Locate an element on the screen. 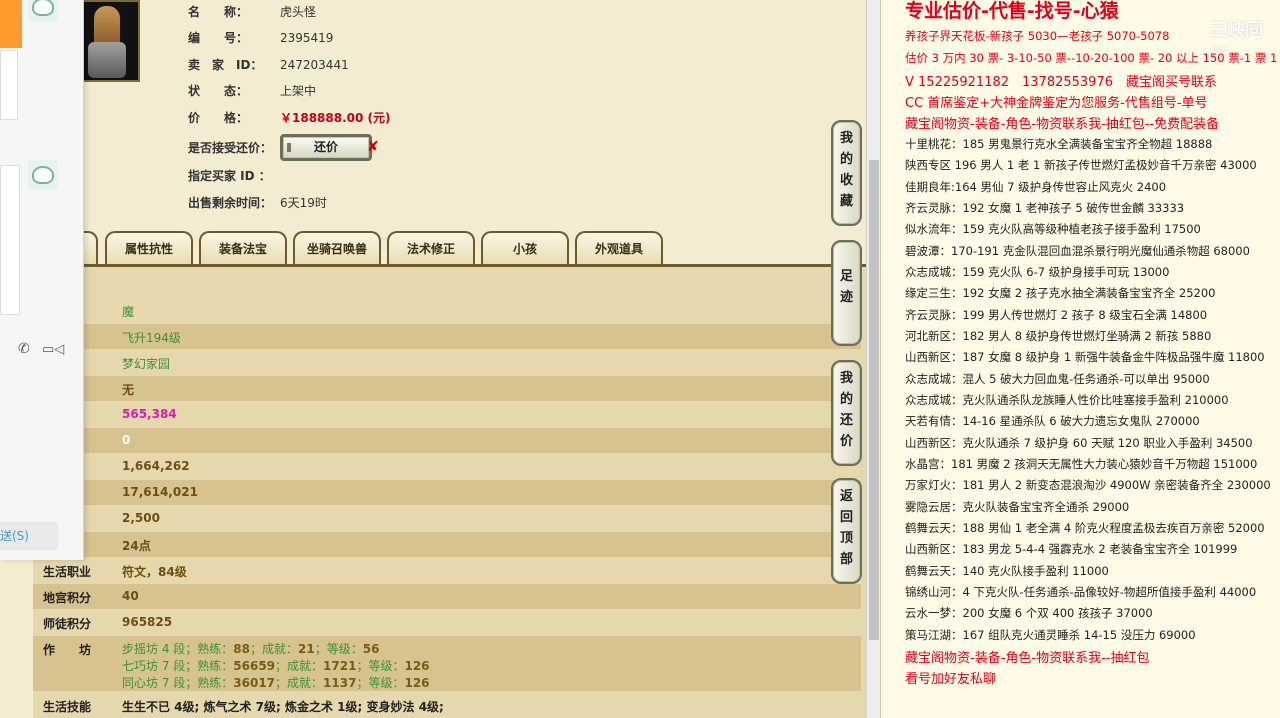  workshop-value: 56659 is located at coordinates (254, 666).